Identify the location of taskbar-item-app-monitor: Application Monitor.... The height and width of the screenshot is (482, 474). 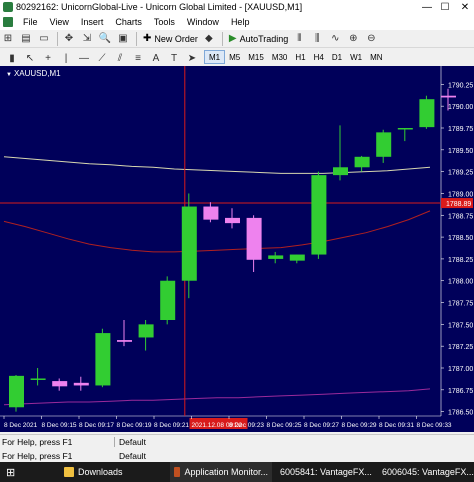
(221, 472).